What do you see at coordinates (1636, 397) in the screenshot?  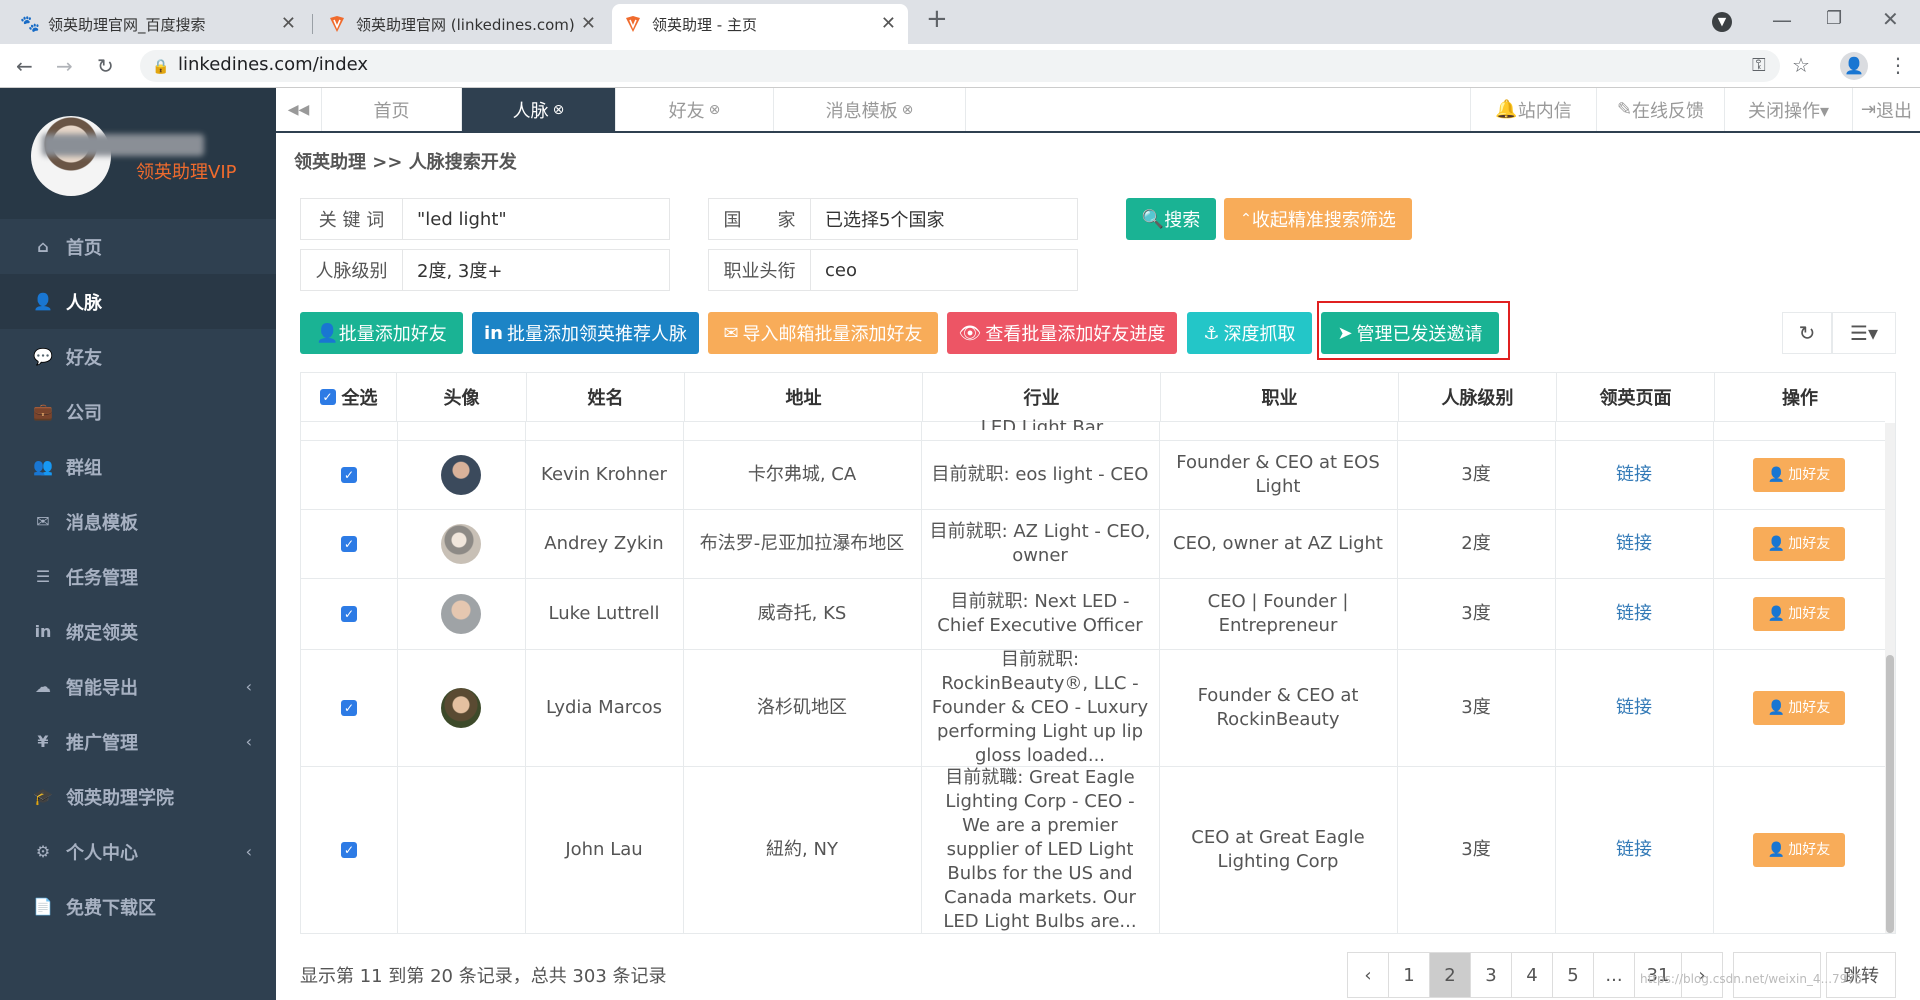 I see `column-header-linkedin: 领英页面` at bounding box center [1636, 397].